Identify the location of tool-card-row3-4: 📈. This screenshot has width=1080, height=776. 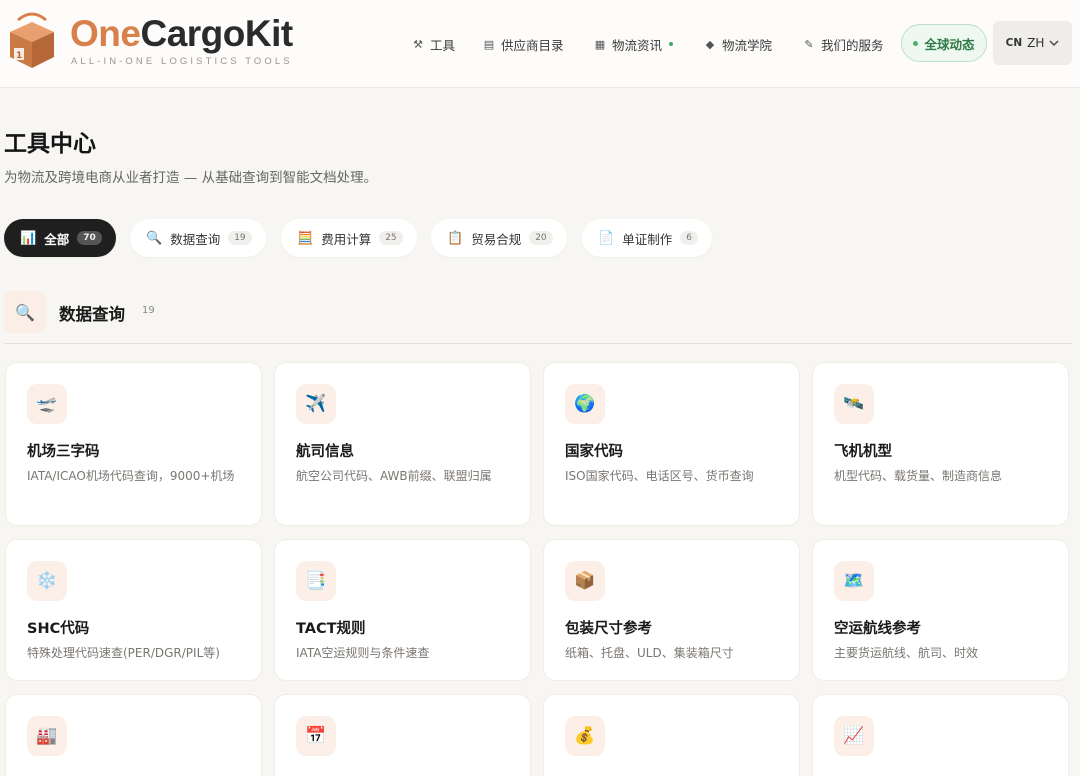
(940, 735).